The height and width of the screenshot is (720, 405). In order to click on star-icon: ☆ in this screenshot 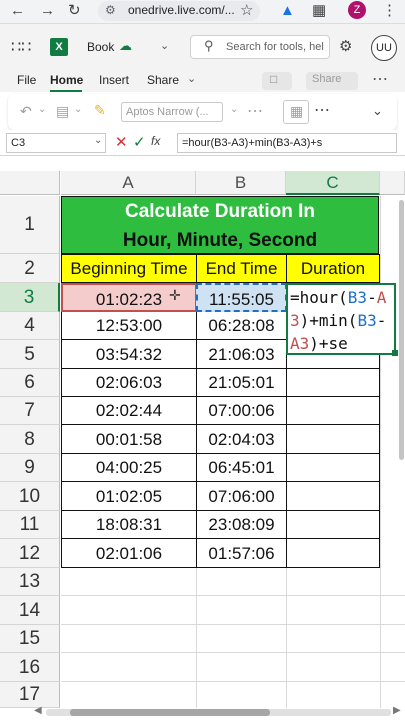, I will do `click(246, 11)`.